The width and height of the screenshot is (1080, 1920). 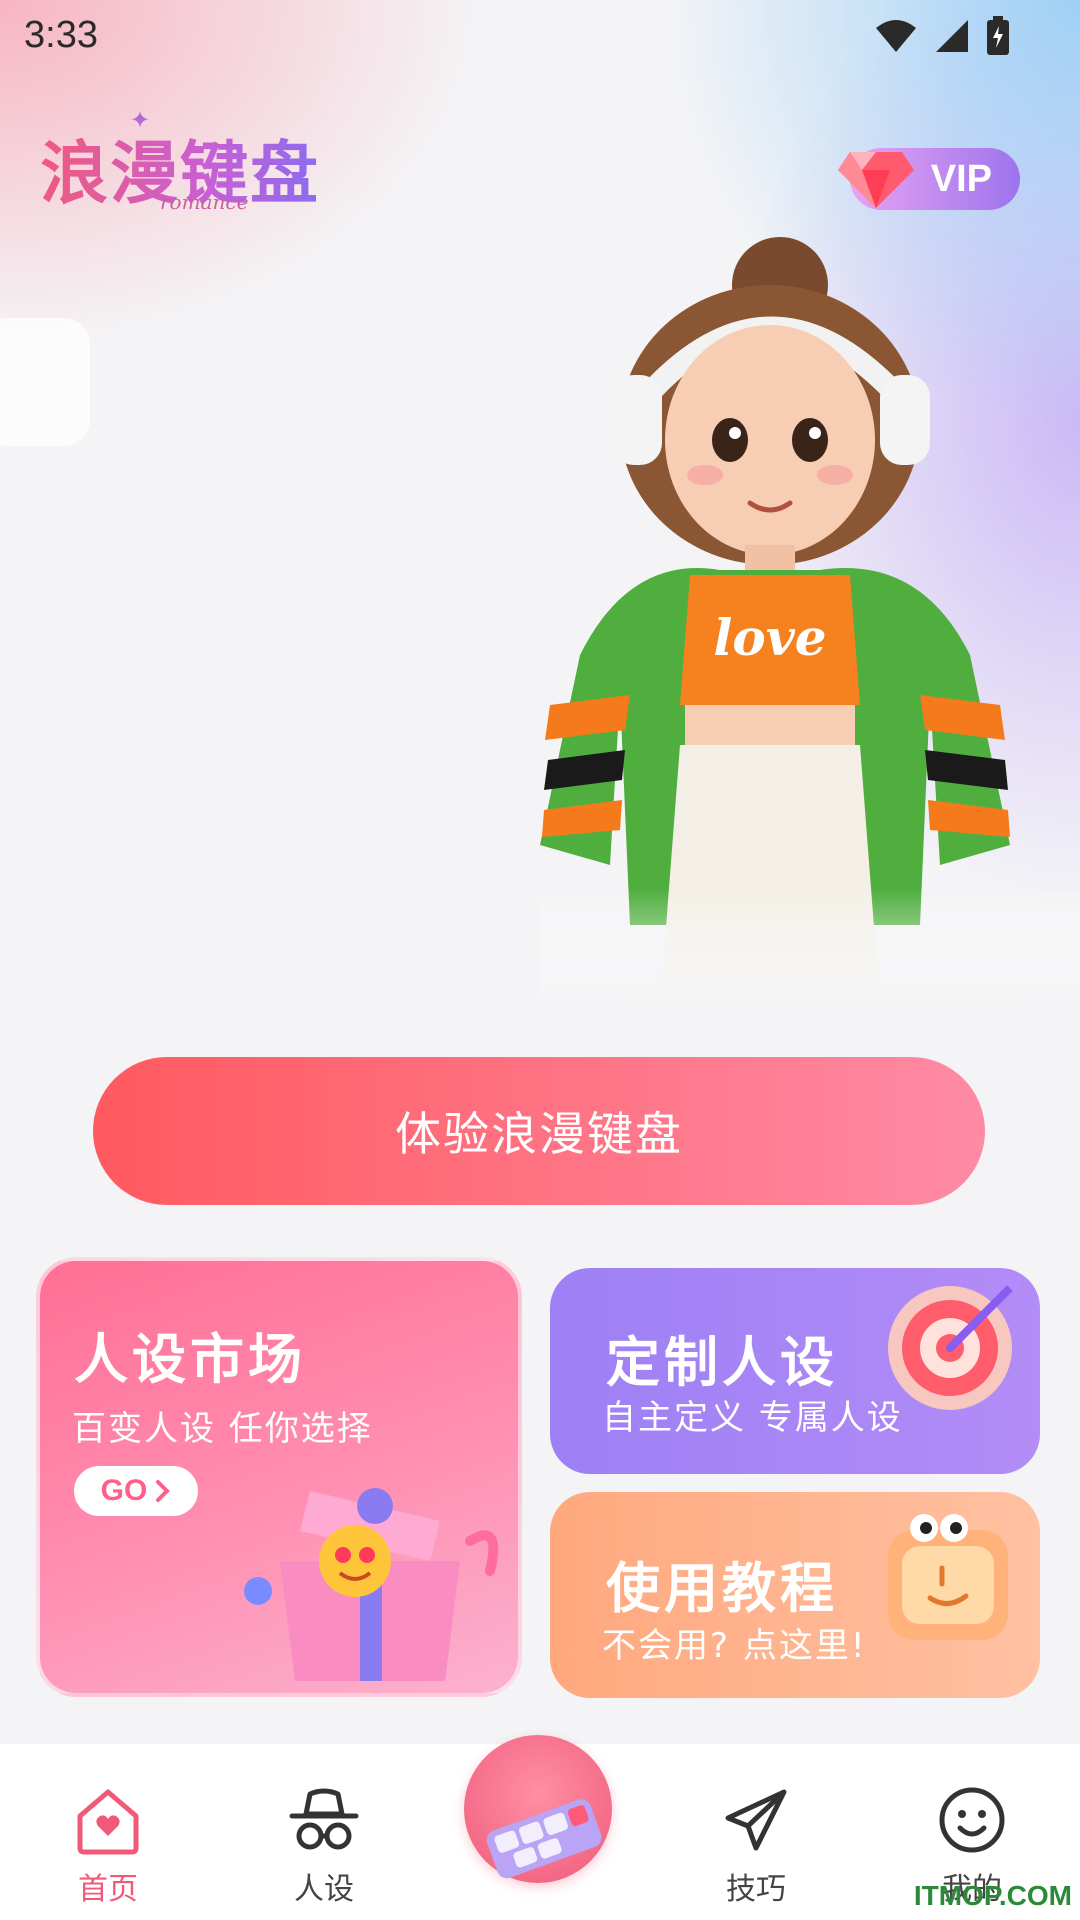 I want to click on nav-keyboard-center-button, so click(x=538, y=1809).